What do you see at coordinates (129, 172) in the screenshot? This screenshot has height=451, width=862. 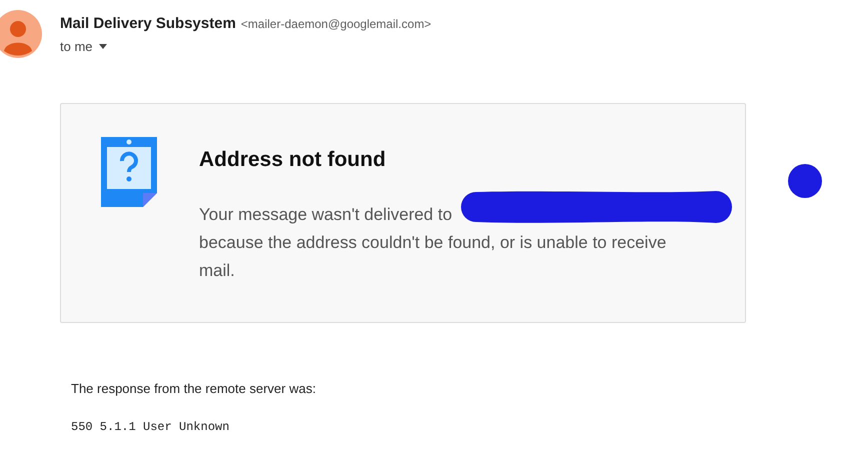 I see `question-document-icon` at bounding box center [129, 172].